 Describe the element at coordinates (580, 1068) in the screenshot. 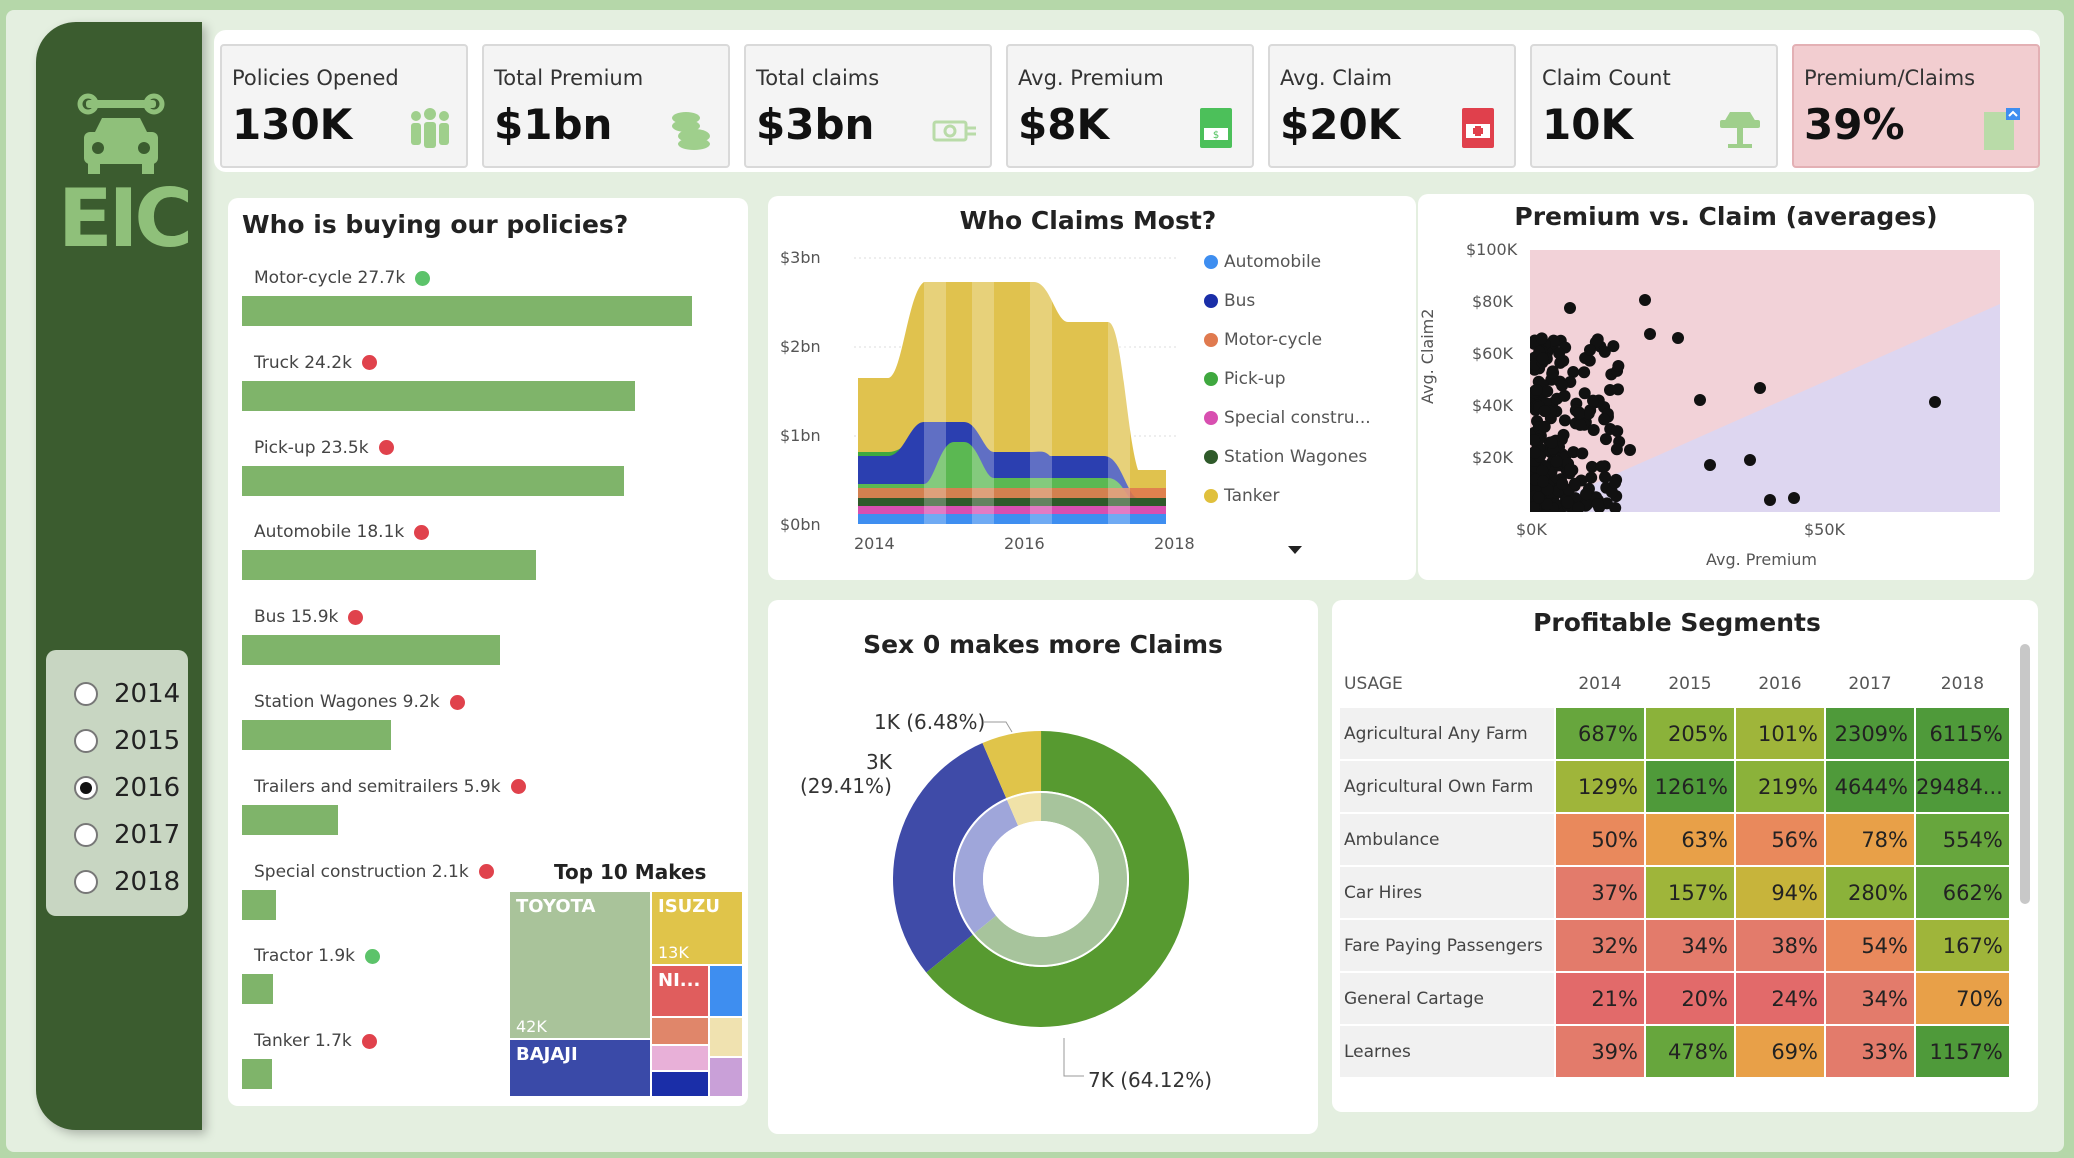

I see `treemap-bajaji: BAJAJI` at that location.